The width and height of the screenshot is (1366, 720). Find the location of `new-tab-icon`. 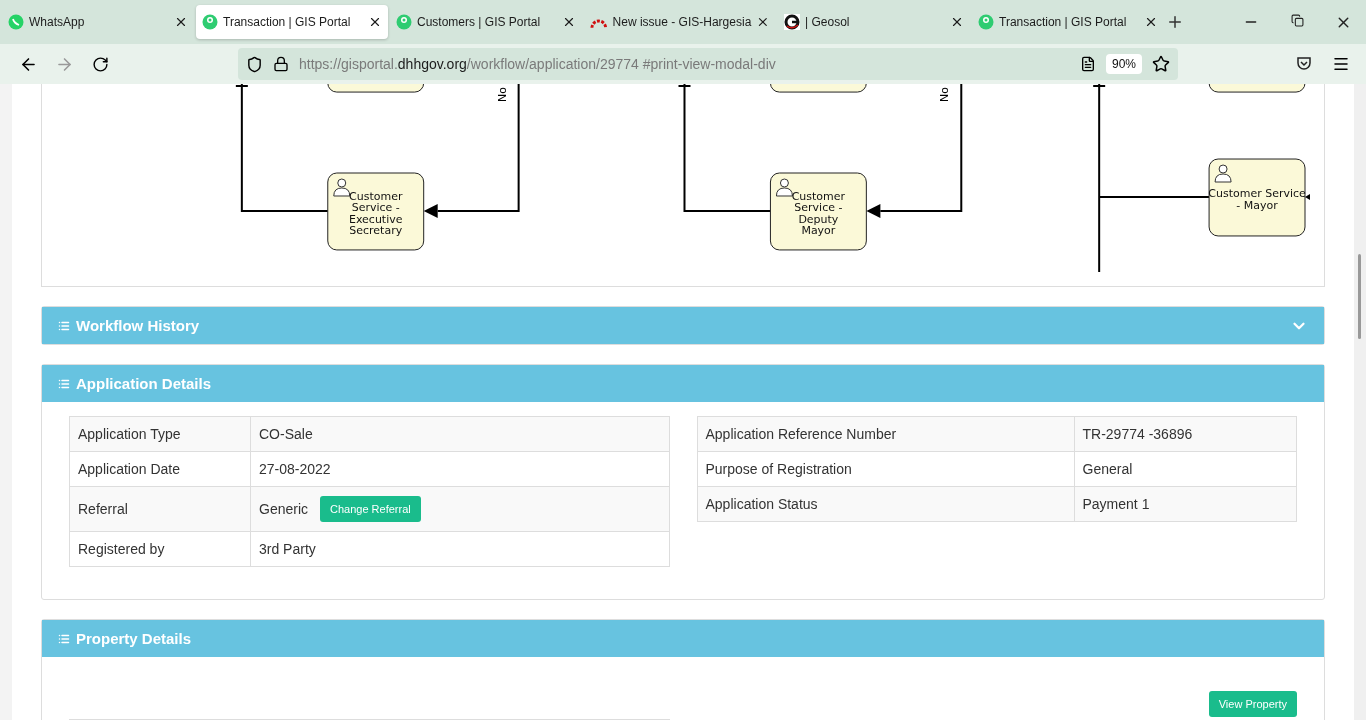

new-tab-icon is located at coordinates (1175, 22).